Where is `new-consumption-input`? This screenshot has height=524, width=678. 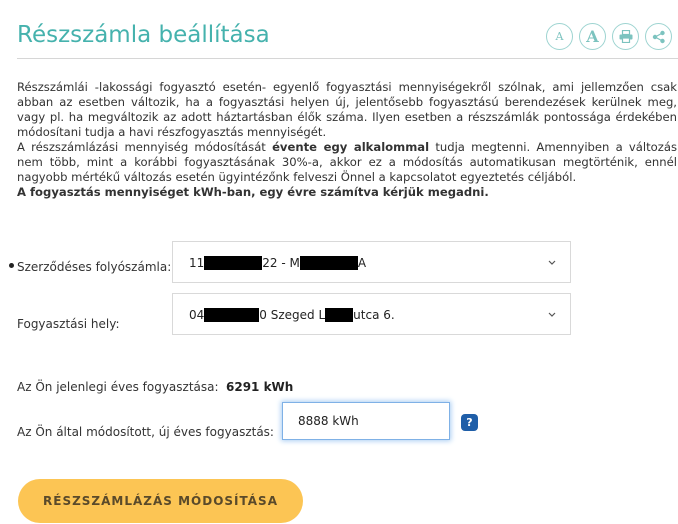
new-consumption-input is located at coordinates (373, 421).